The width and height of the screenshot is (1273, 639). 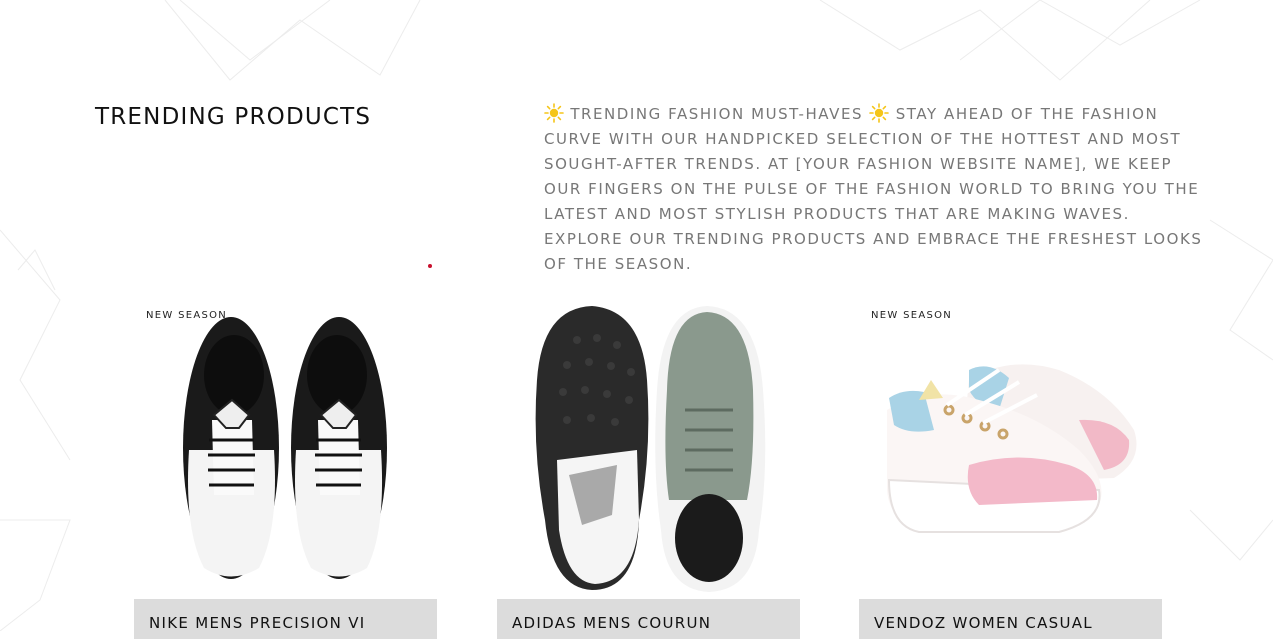 I want to click on section-title: TRENDING PRODUCTS, so click(x=233, y=117).